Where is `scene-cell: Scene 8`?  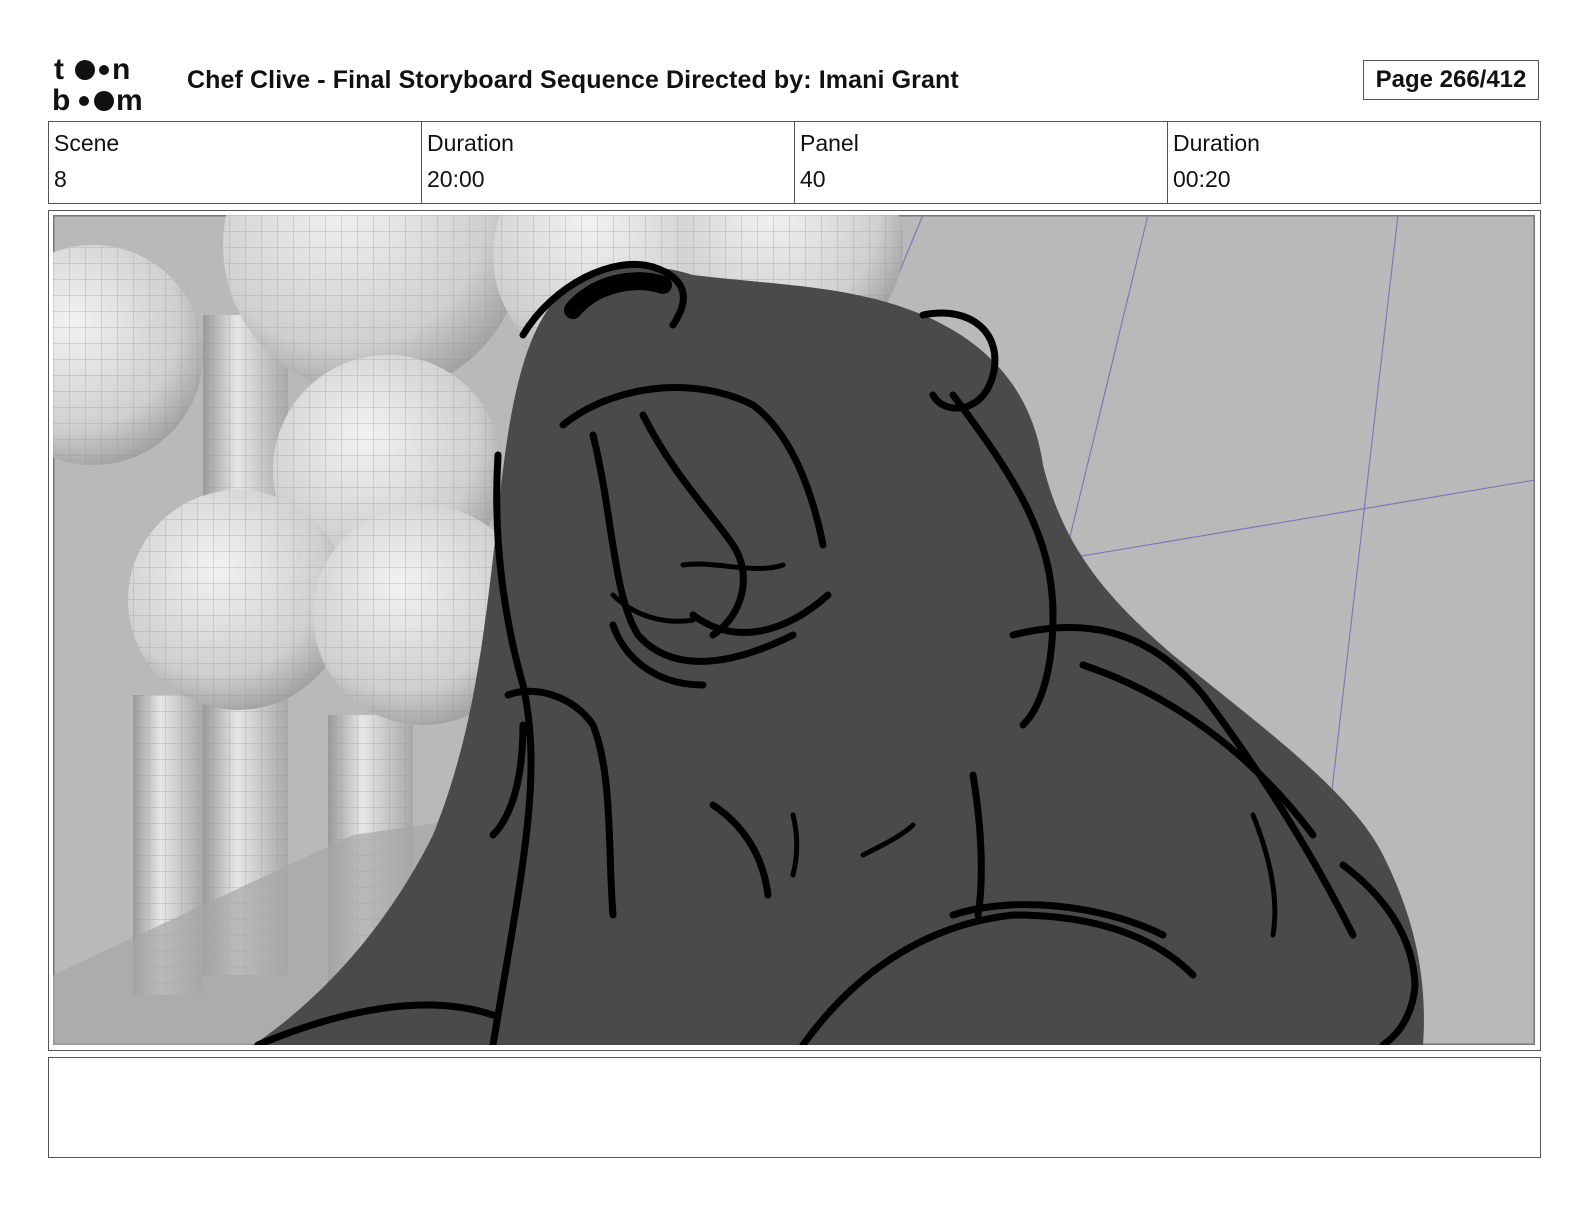
scene-cell: Scene 8 is located at coordinates (235, 162).